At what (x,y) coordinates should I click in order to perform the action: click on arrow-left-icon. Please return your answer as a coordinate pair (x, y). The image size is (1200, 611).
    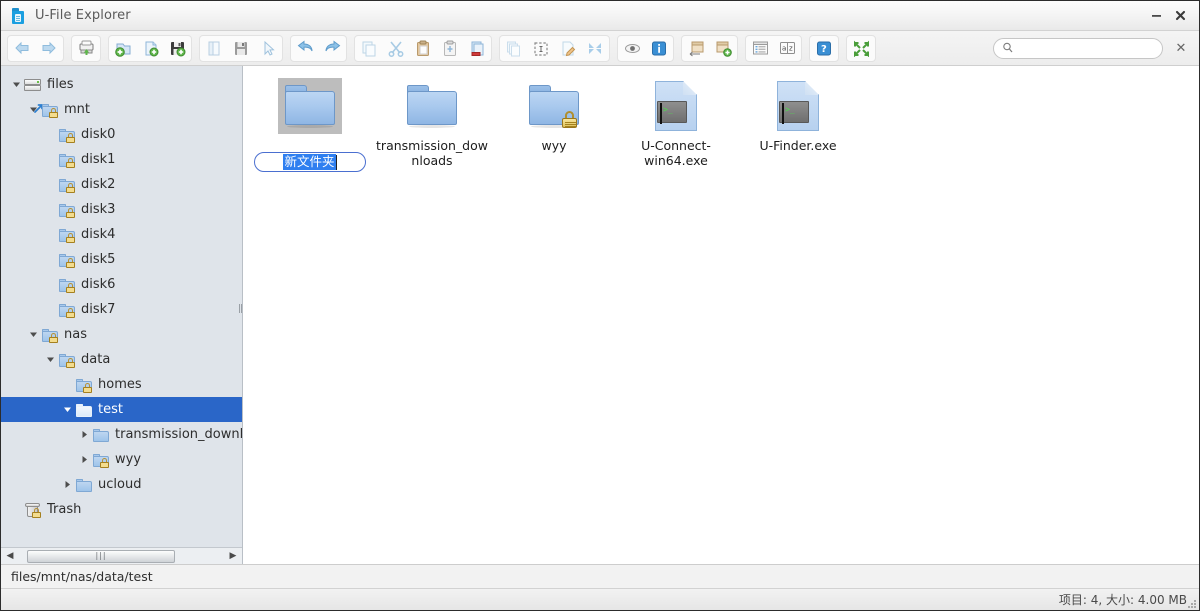
    Looking at the image, I should click on (22, 48).